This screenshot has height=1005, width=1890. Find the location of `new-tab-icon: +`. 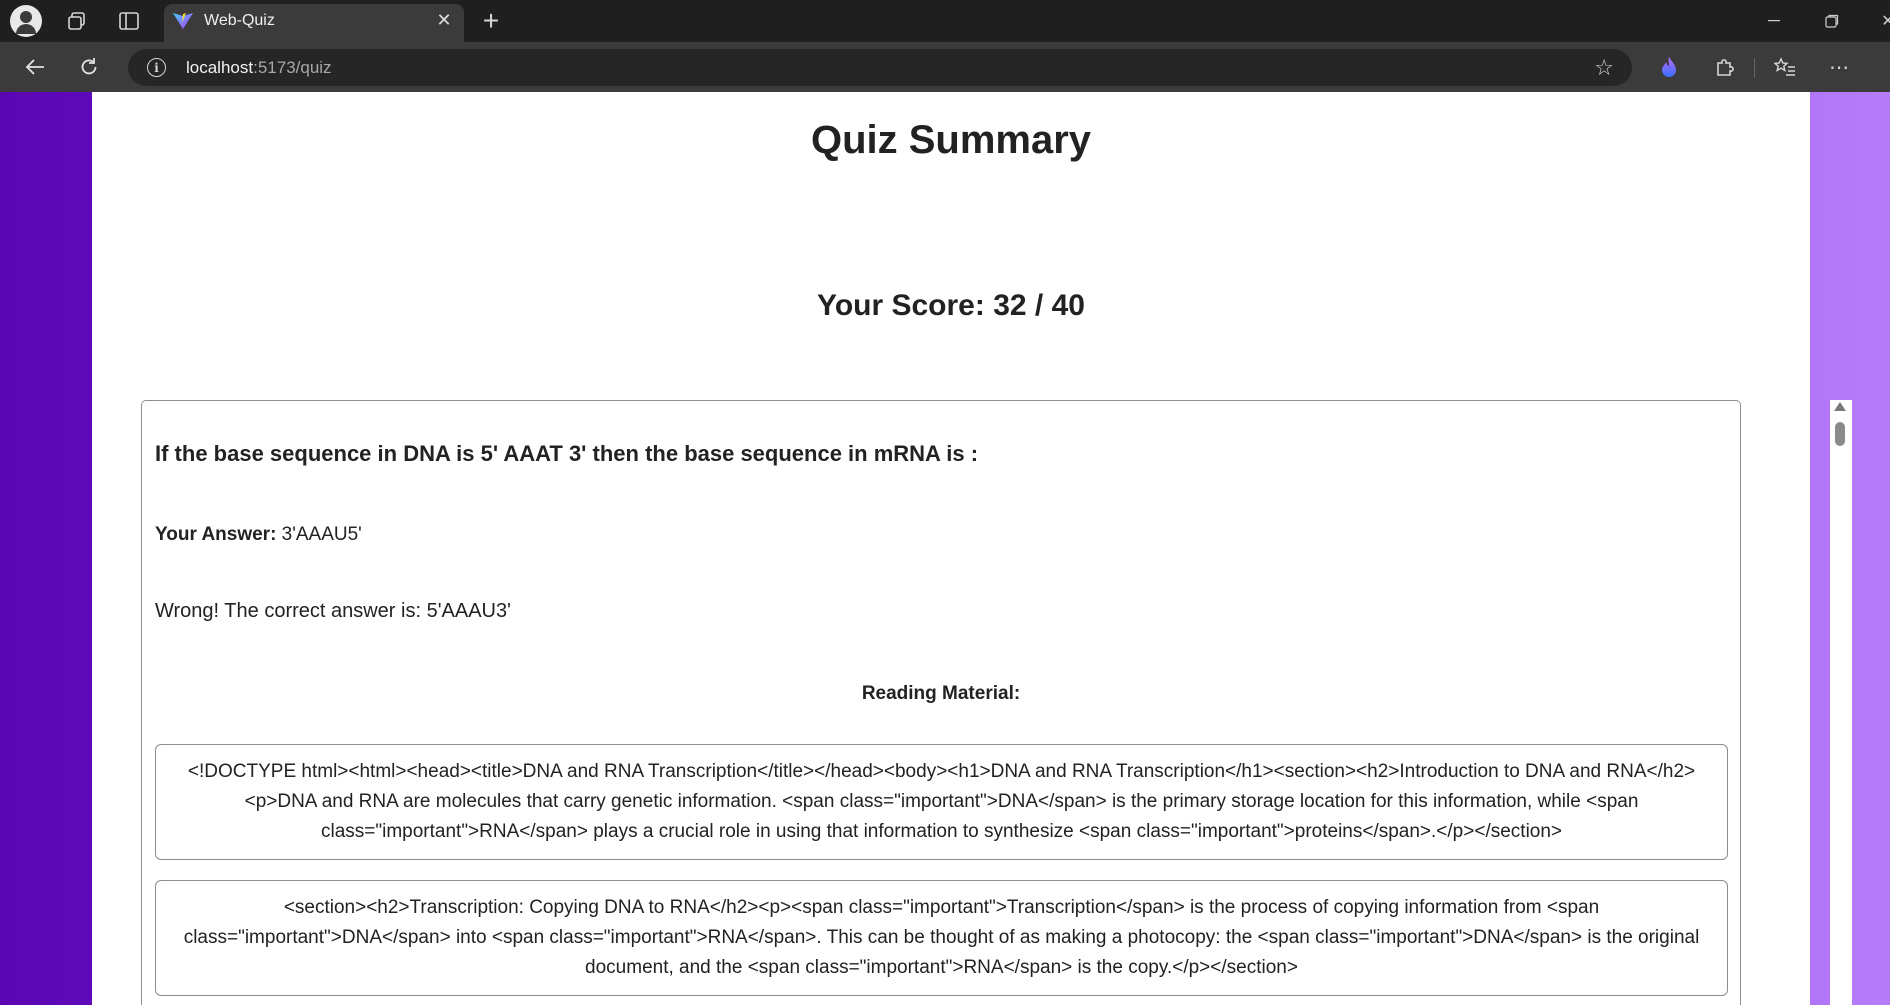

new-tab-icon: + is located at coordinates (491, 20).